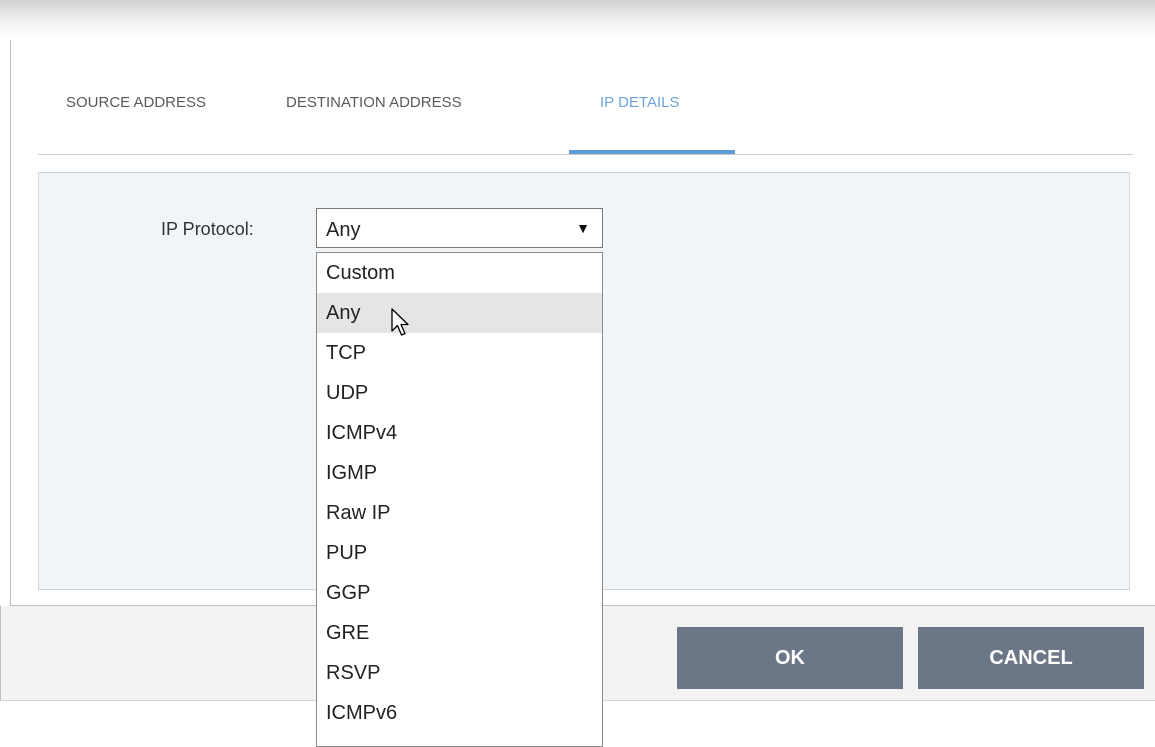  I want to click on caret-down-icon: ▼, so click(583, 228).